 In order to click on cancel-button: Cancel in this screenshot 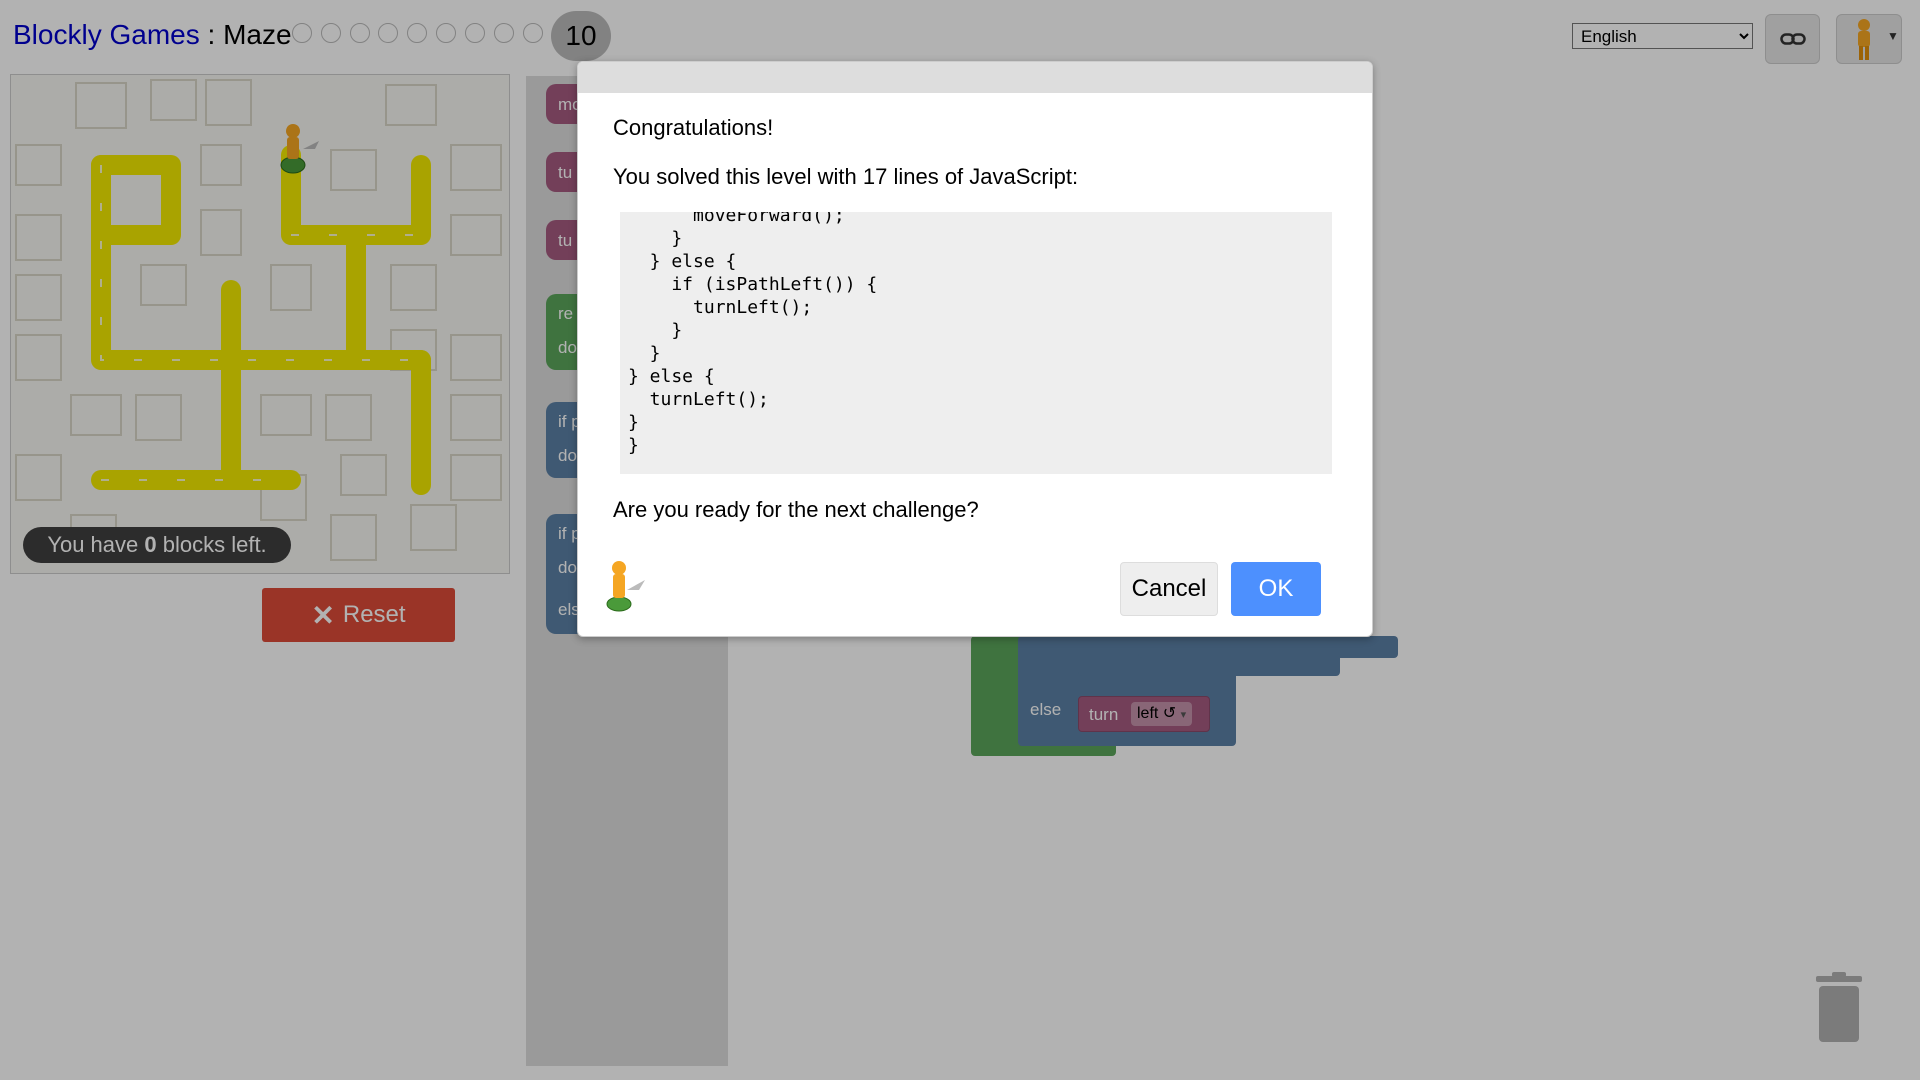, I will do `click(1169, 589)`.